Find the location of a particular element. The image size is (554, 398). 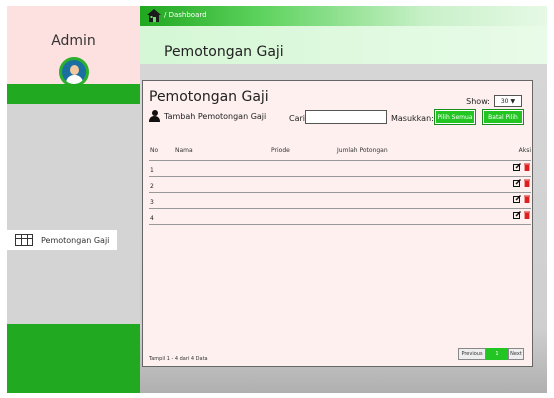

pagination-page-1: 1 is located at coordinates (497, 354).